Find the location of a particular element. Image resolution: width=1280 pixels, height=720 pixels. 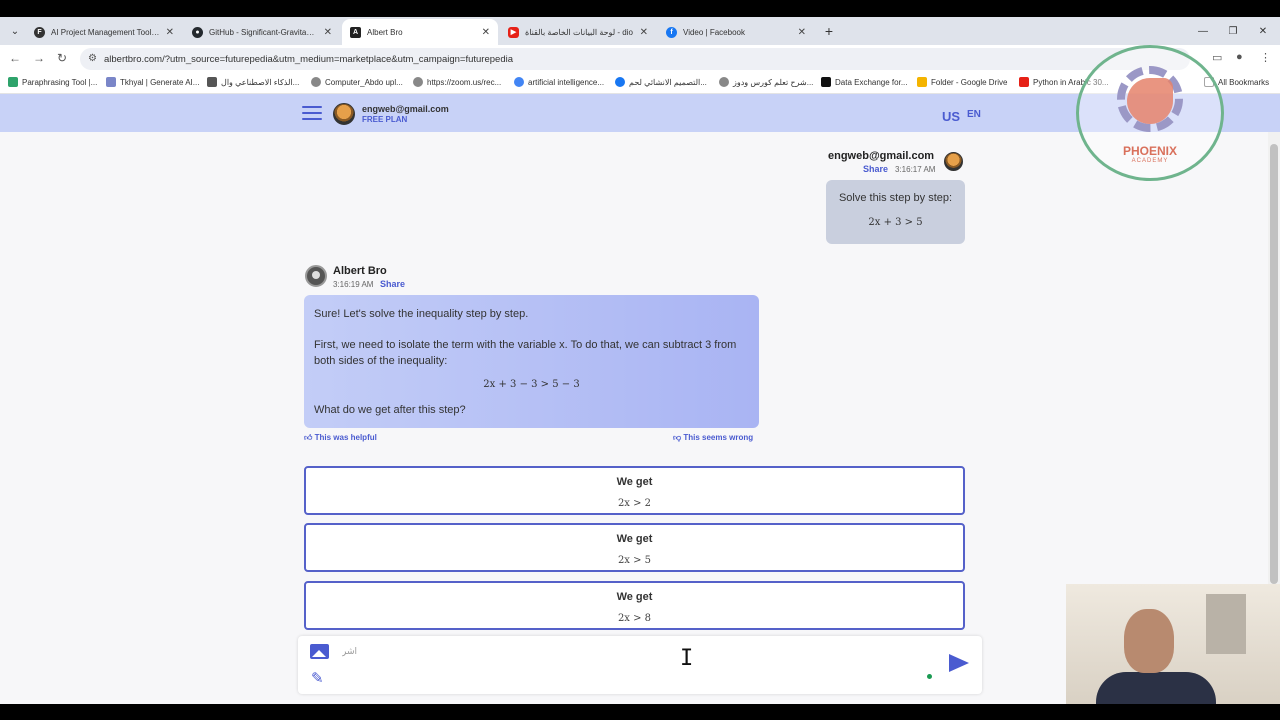

user-share-link: Share is located at coordinates (875, 169).